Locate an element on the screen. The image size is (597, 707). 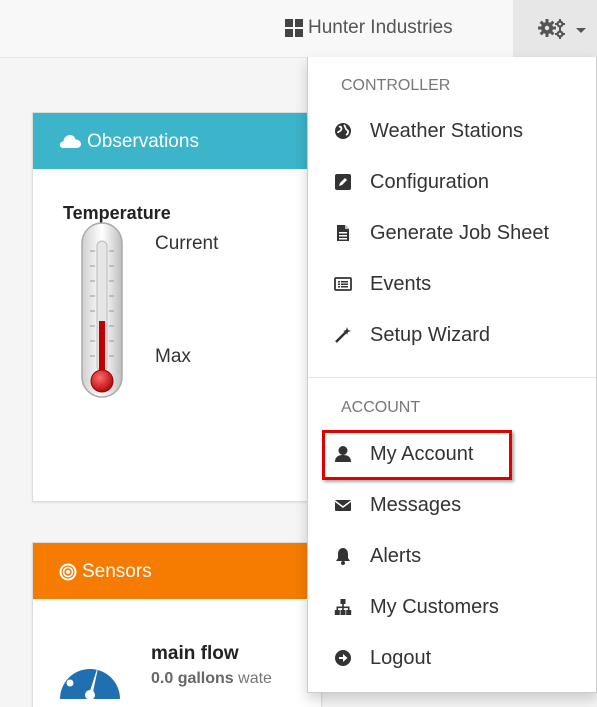
account-section-header: ACCOUNT is located at coordinates (381, 407).